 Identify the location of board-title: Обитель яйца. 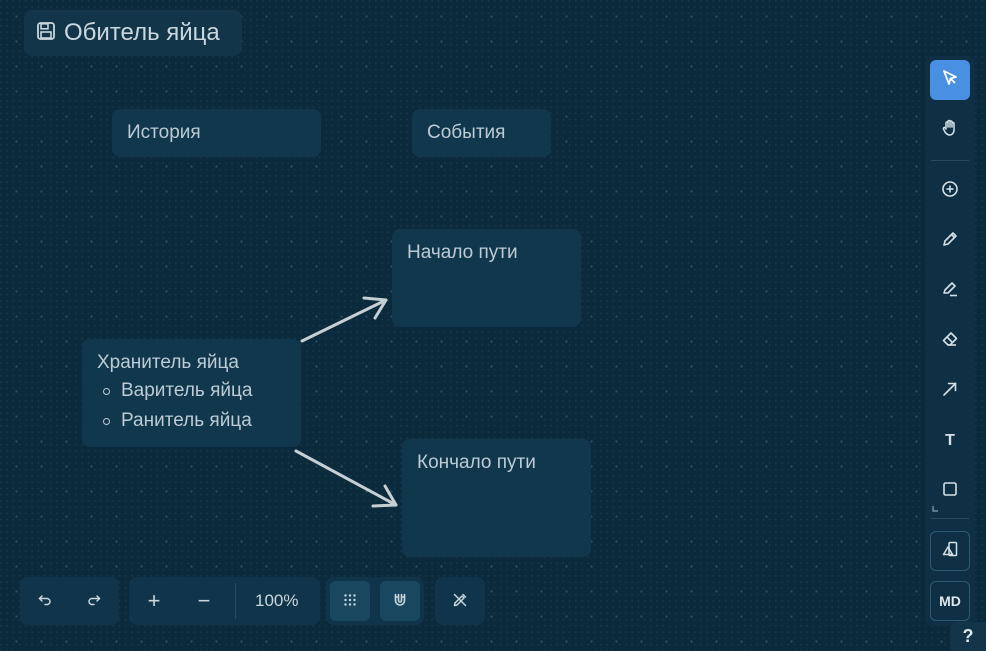
(133, 33).